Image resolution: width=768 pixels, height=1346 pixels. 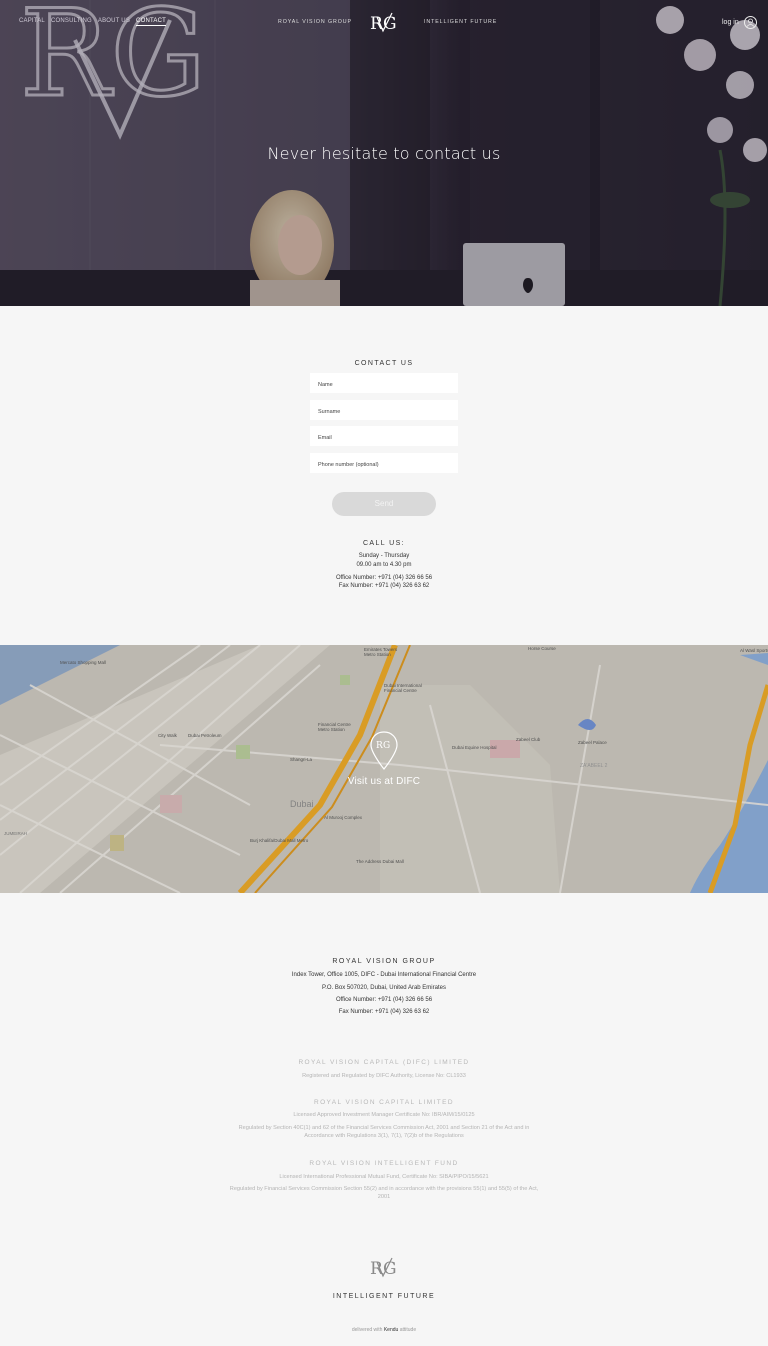 I want to click on footer-group-title: ROYAL VISION GROUP, so click(x=384, y=961).